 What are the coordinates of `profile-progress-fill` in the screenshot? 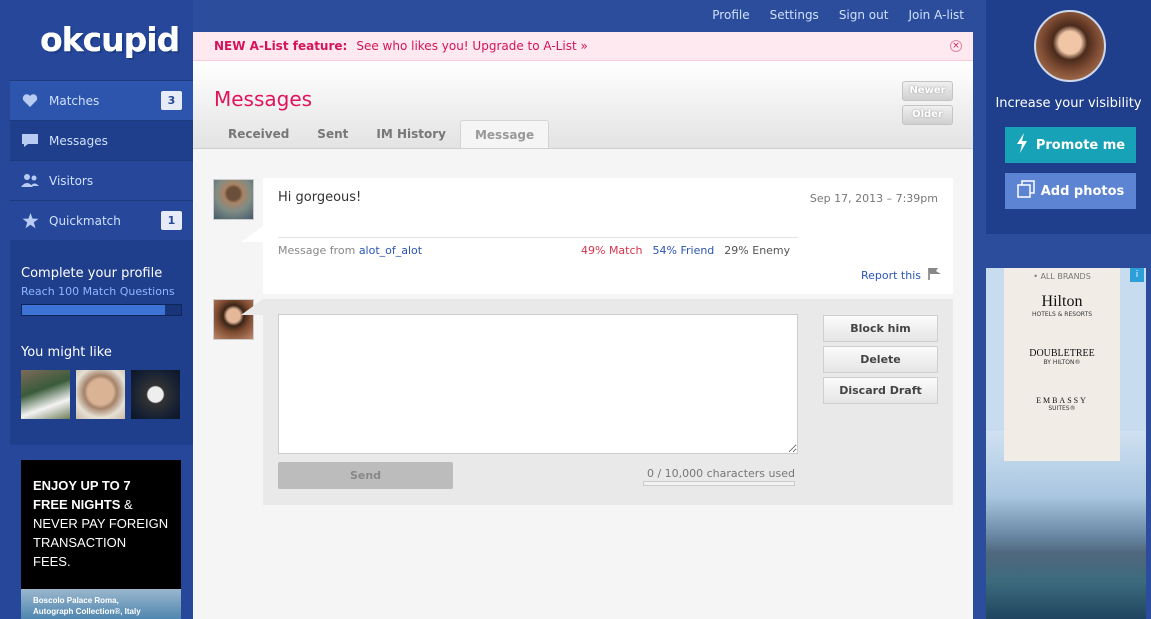 It's located at (94, 310).